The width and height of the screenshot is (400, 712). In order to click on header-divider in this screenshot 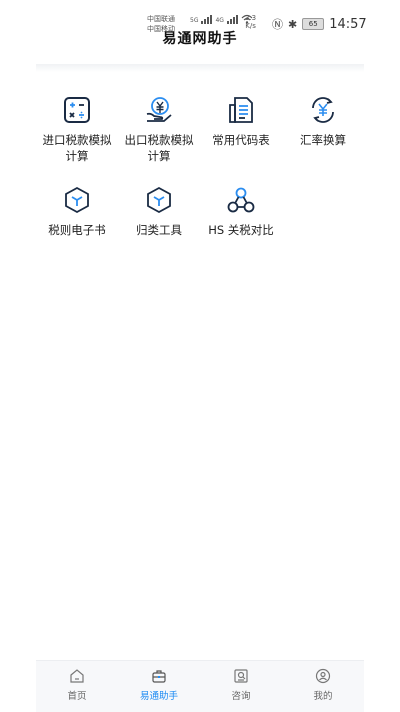, I will do `click(200, 68)`.